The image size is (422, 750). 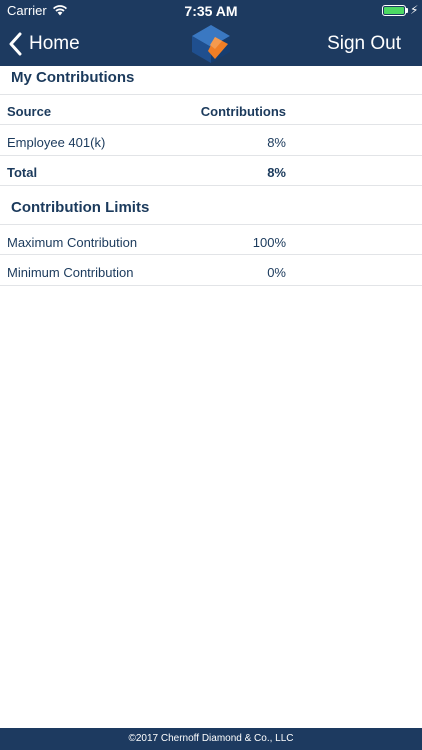 What do you see at coordinates (70, 272) in the screenshot?
I see `limit-label: Minimum Contribution` at bounding box center [70, 272].